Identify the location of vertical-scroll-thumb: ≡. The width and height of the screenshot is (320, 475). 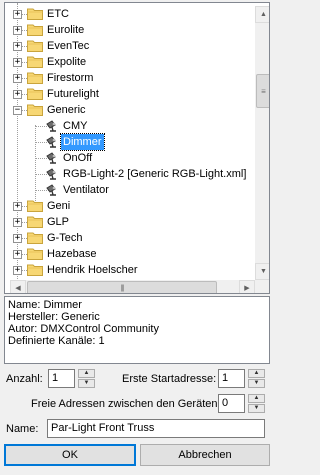
(262, 91).